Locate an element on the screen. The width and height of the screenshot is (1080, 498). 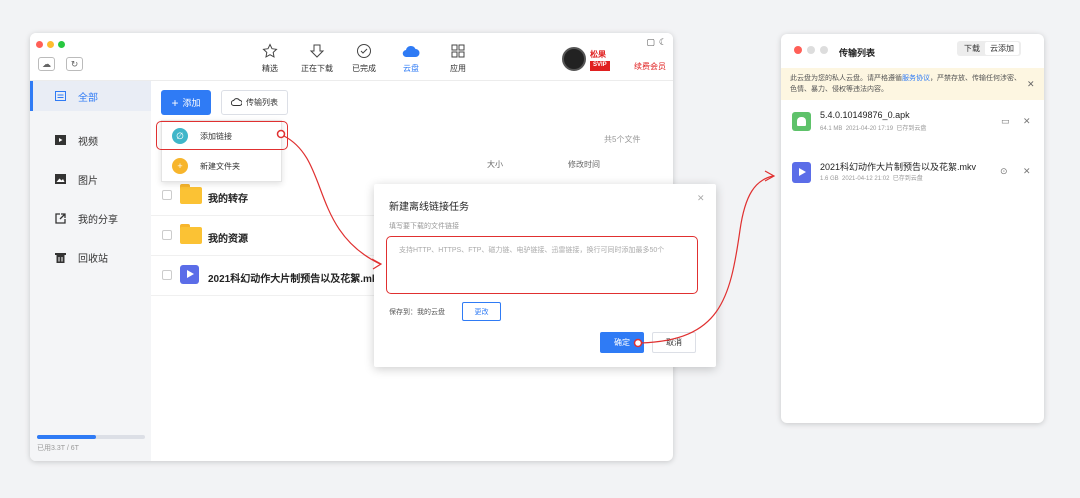
all-files-icon is located at coordinates (60, 96).